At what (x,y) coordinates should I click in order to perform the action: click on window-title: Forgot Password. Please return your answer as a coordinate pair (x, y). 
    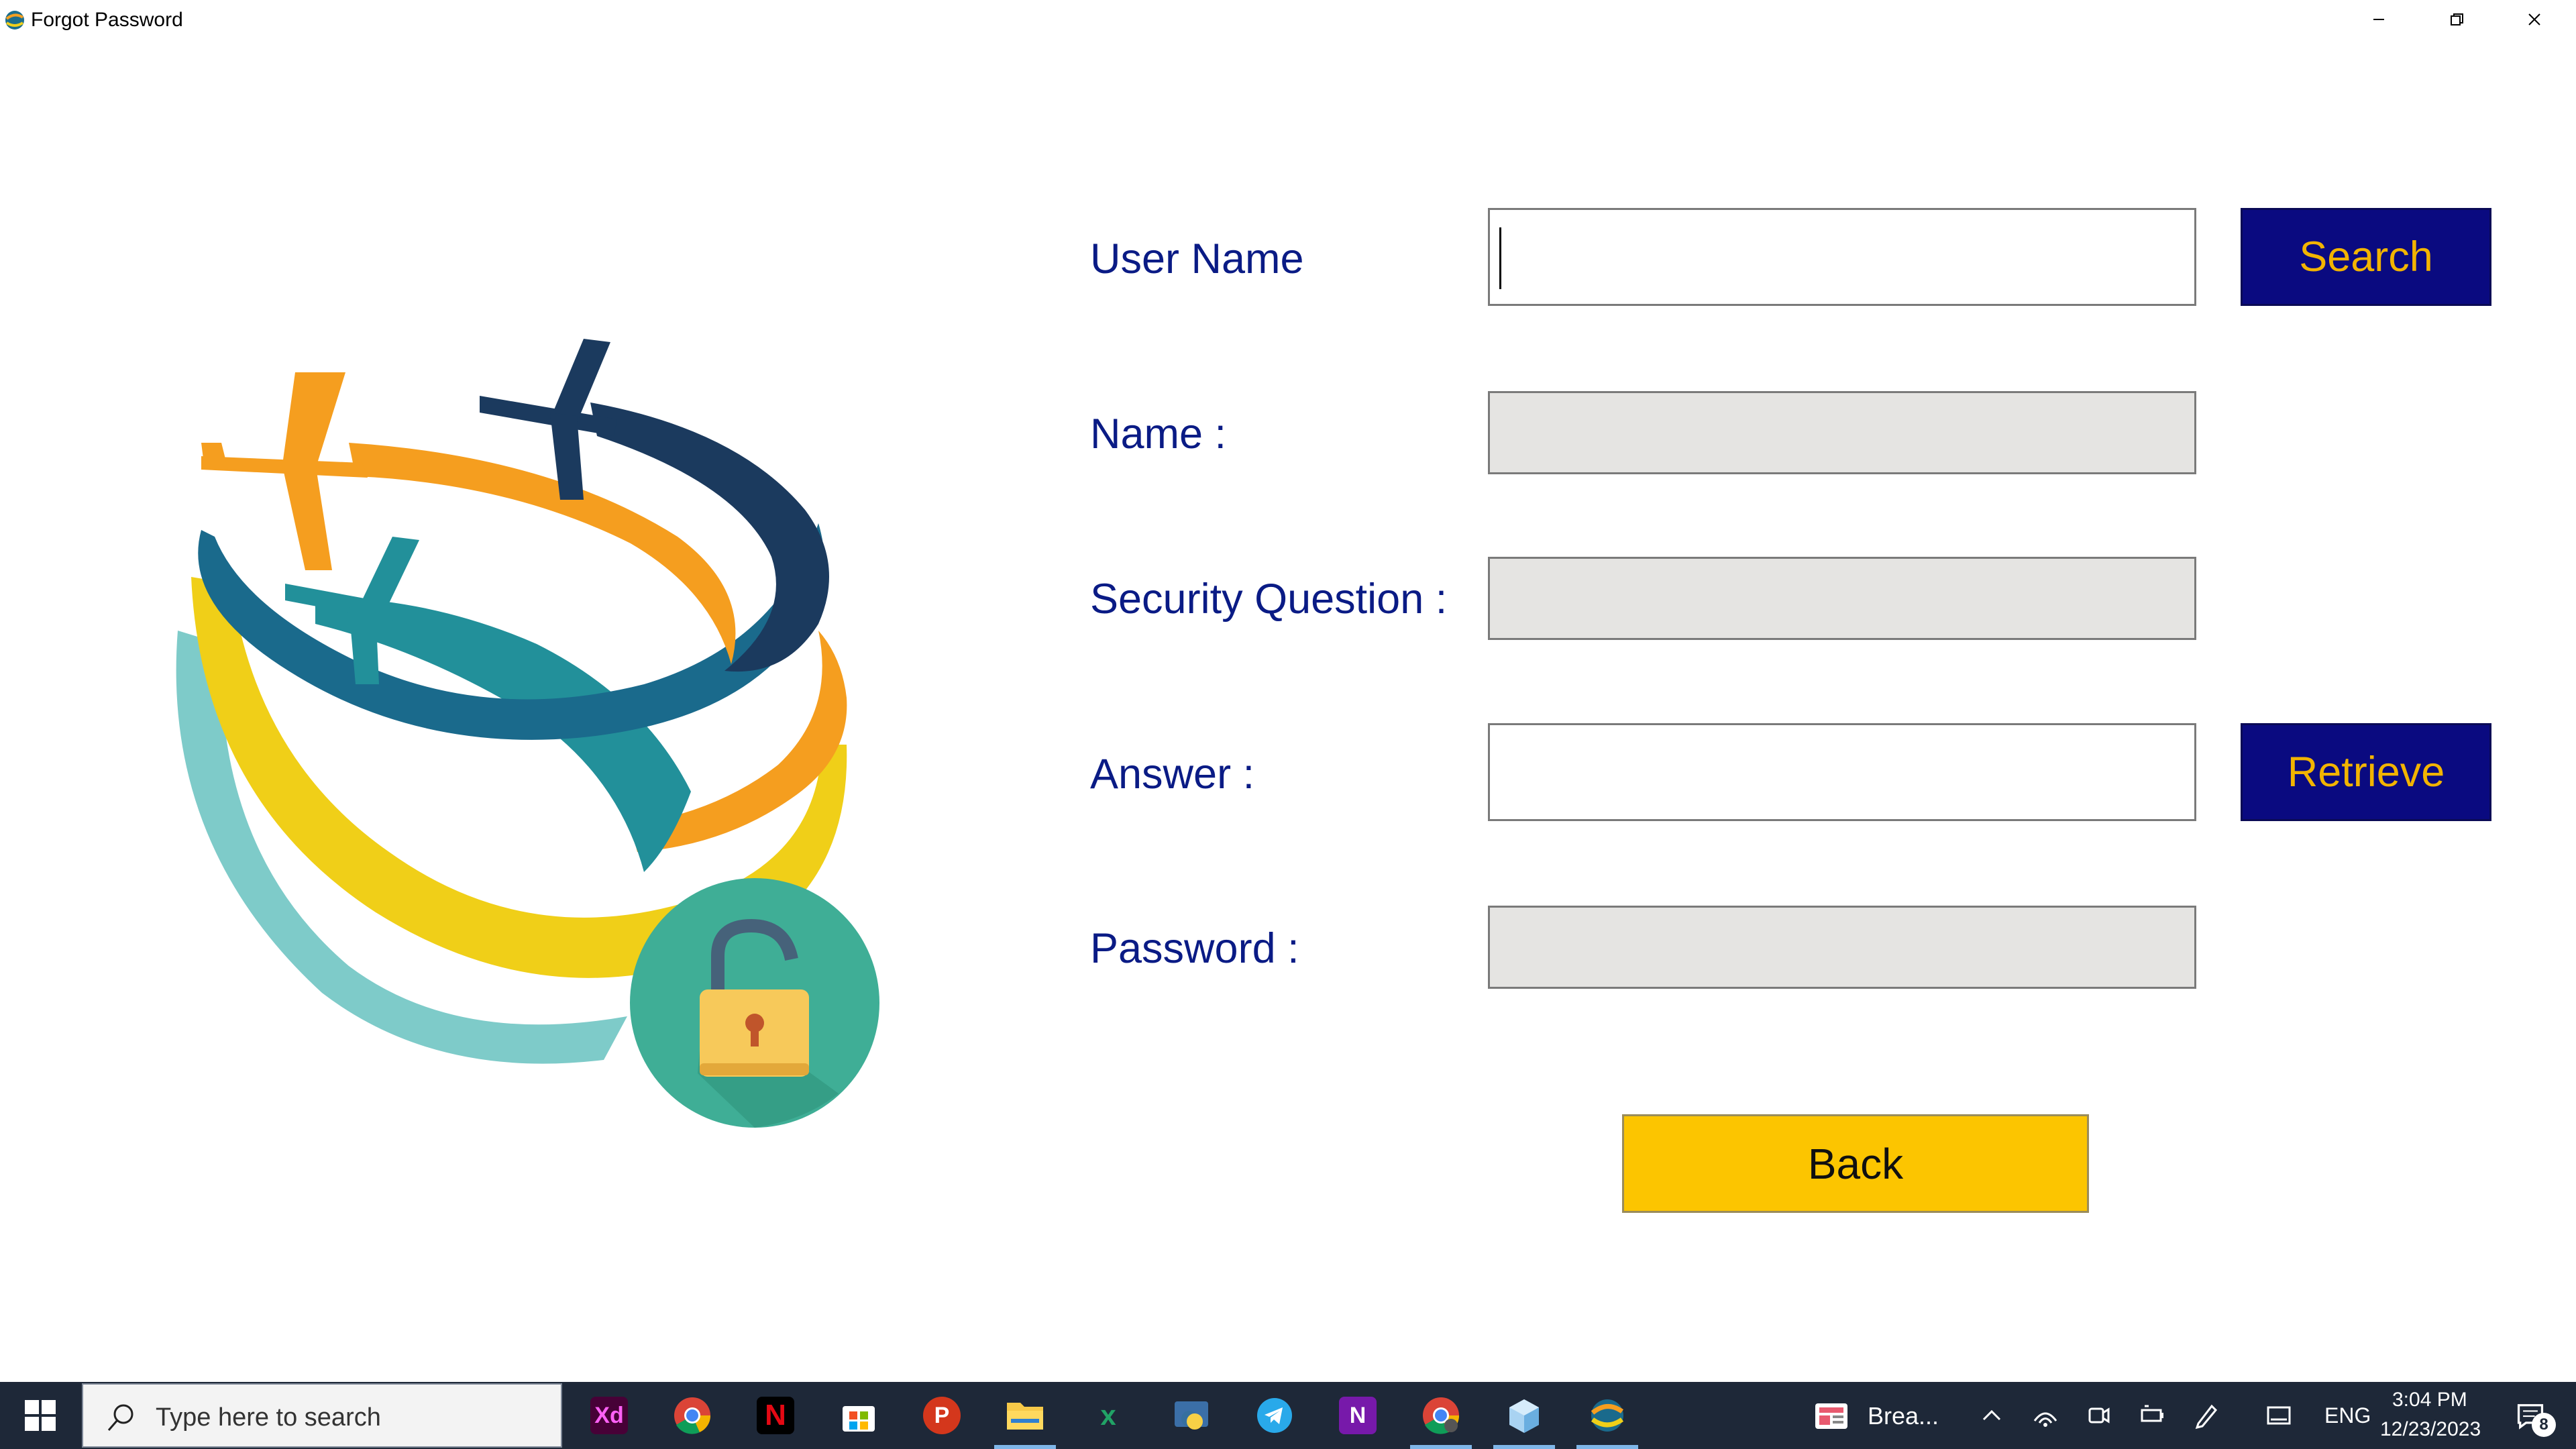
    Looking at the image, I should click on (107, 20).